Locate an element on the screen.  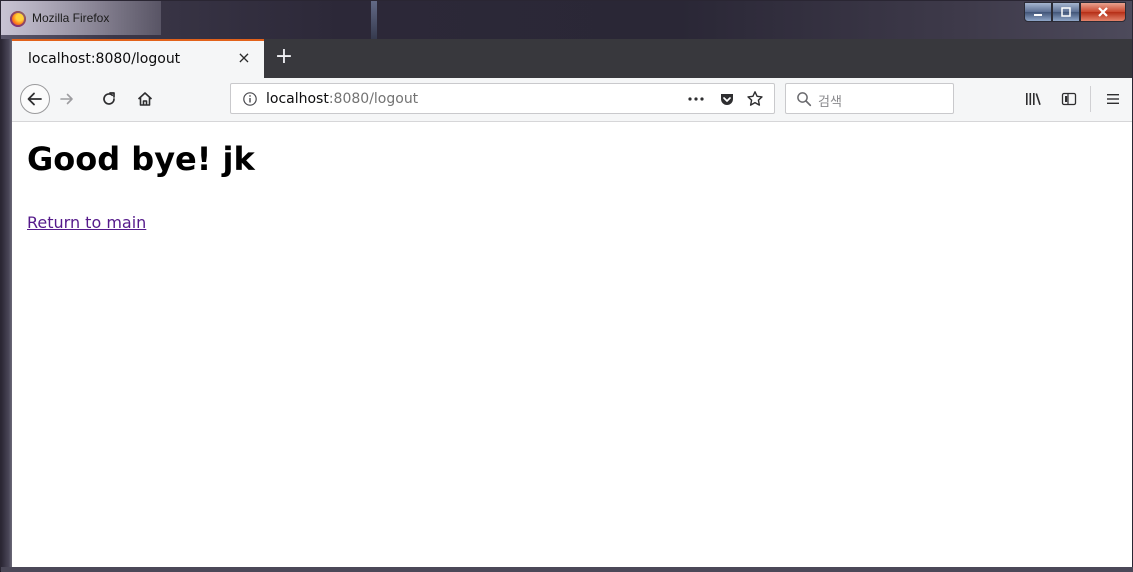
home-icon is located at coordinates (145, 99).